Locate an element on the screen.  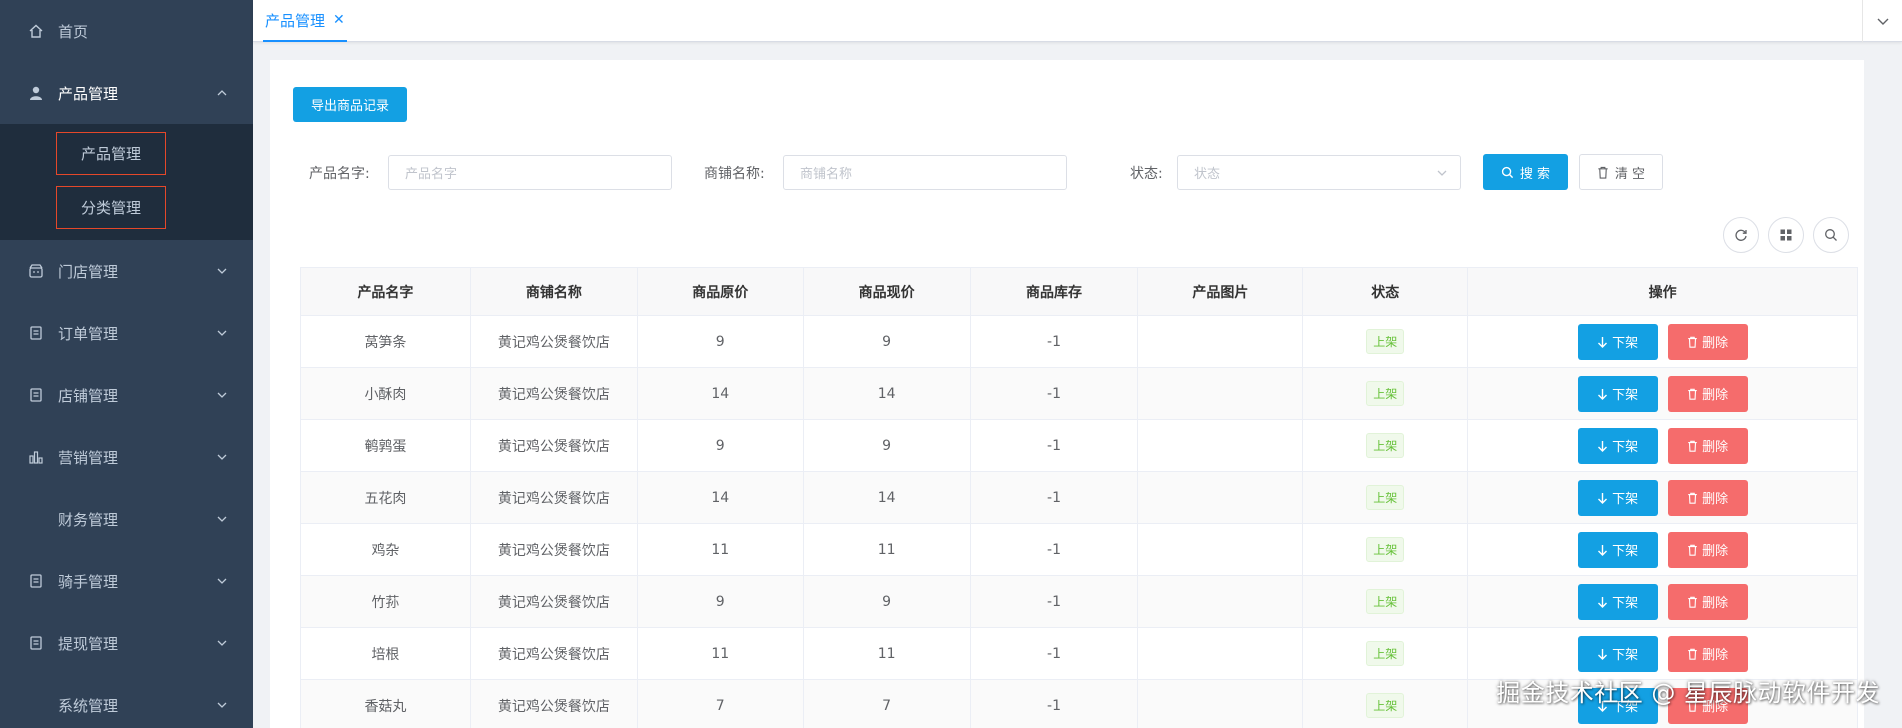
sidebar-subitem-label: 分类管理 is located at coordinates (111, 207).